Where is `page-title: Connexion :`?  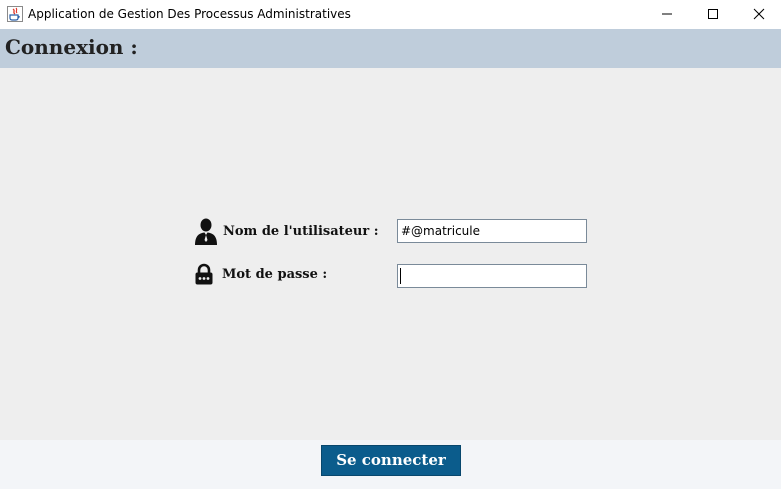 page-title: Connexion : is located at coordinates (71, 47).